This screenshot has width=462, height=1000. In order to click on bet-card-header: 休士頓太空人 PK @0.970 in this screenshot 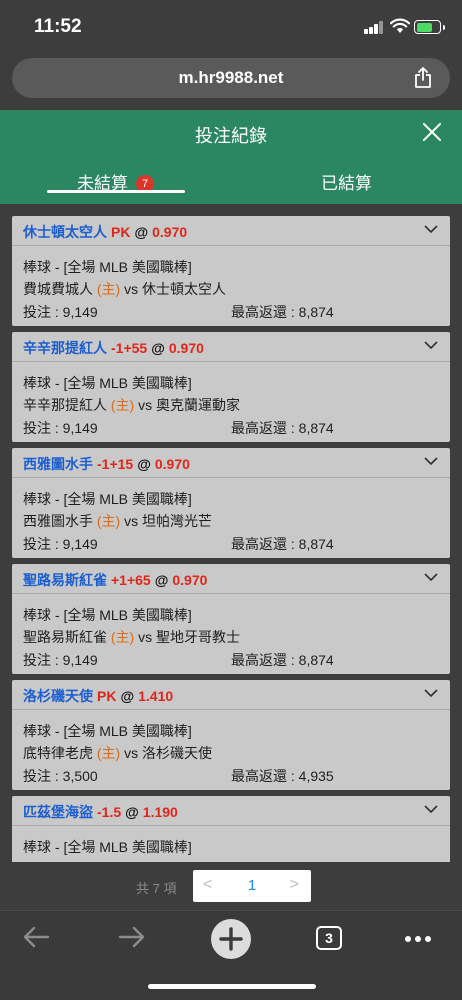, I will do `click(231, 231)`.